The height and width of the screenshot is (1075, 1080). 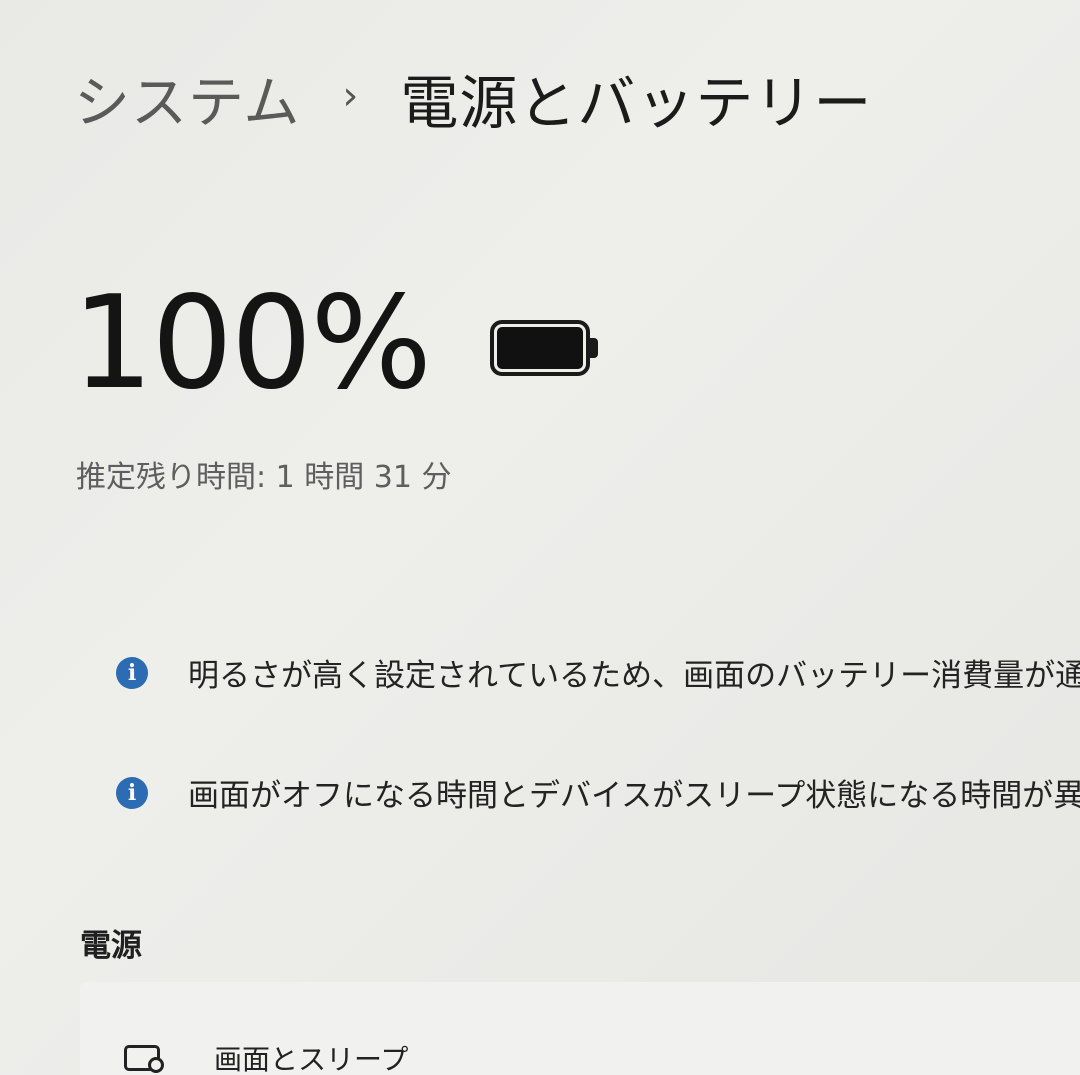 I want to click on battery-status: 100%, so click(x=337, y=344).